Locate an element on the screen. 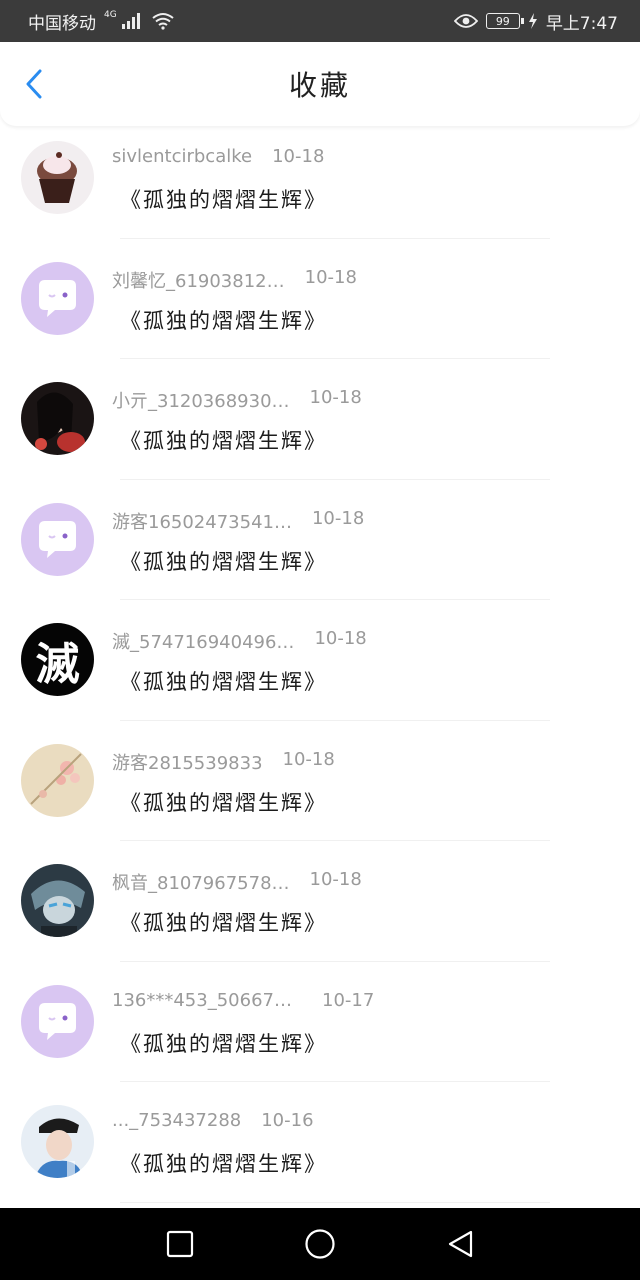 The image size is (640, 1280). clock: 早上7:47 is located at coordinates (581, 23).